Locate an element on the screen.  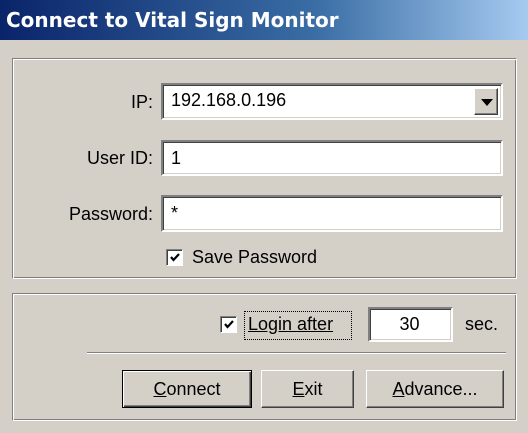
ip-value: 192.168.0.196 is located at coordinates (229, 100).